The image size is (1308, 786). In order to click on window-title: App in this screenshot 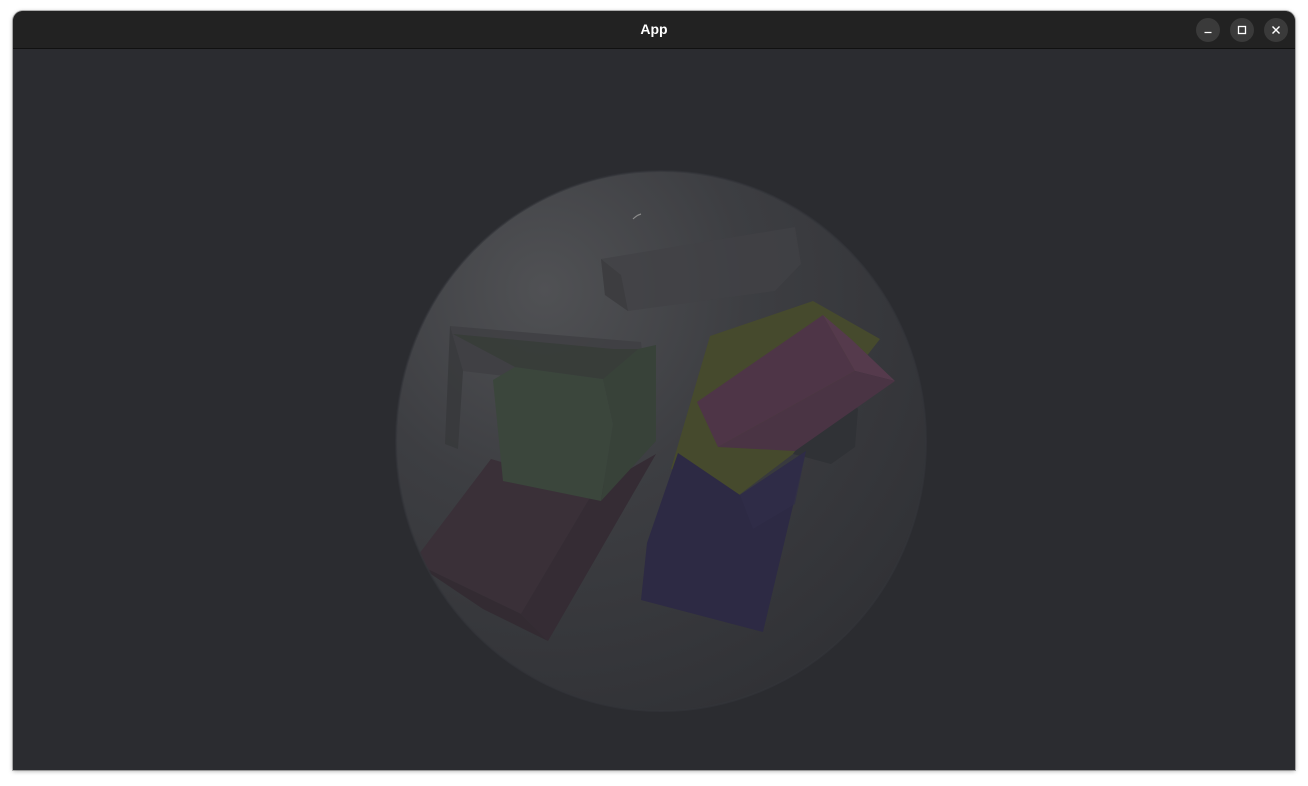, I will do `click(654, 29)`.